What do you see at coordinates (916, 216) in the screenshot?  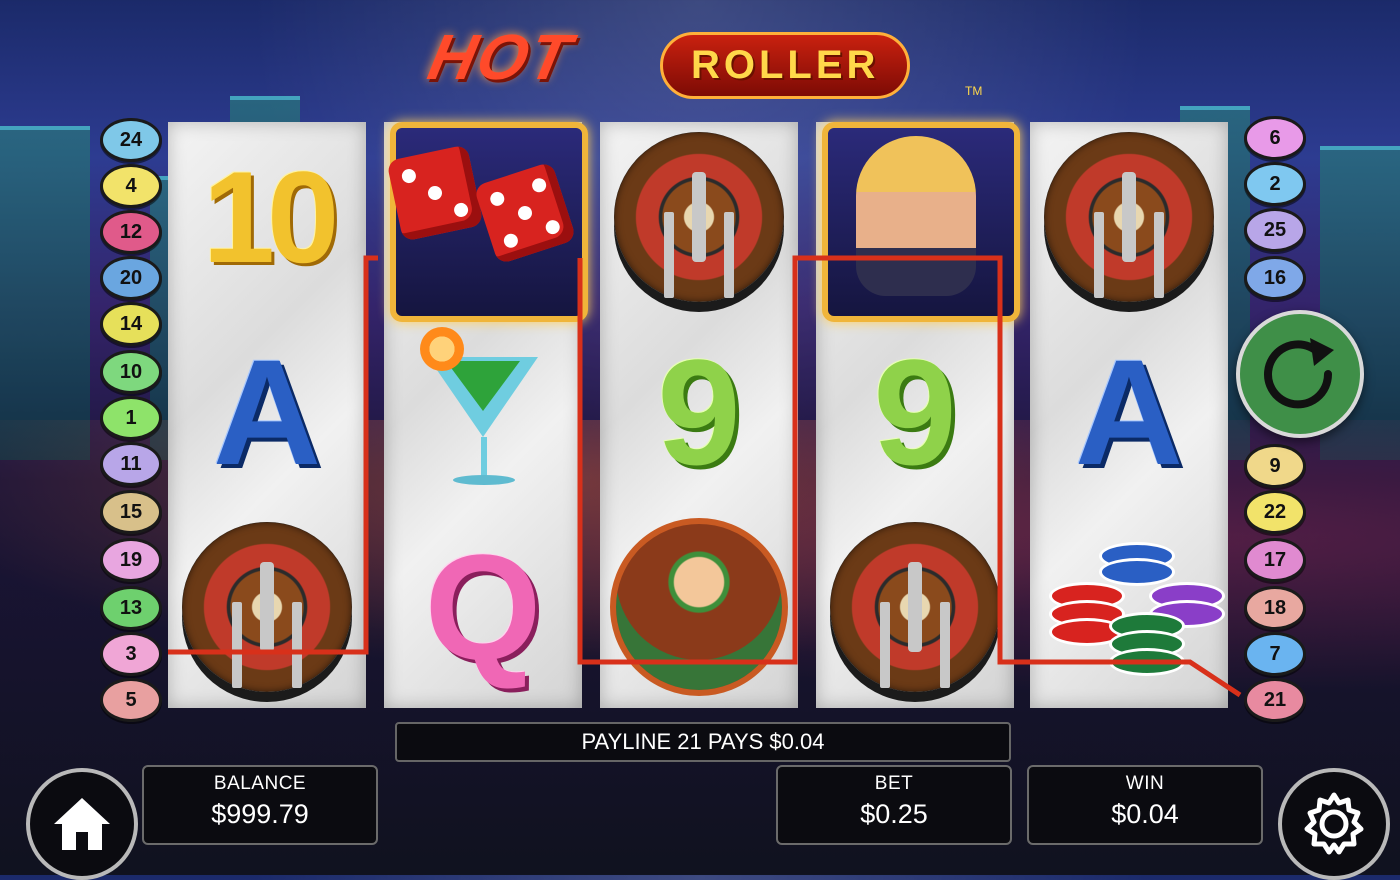 I see `showgirl-icon` at bounding box center [916, 216].